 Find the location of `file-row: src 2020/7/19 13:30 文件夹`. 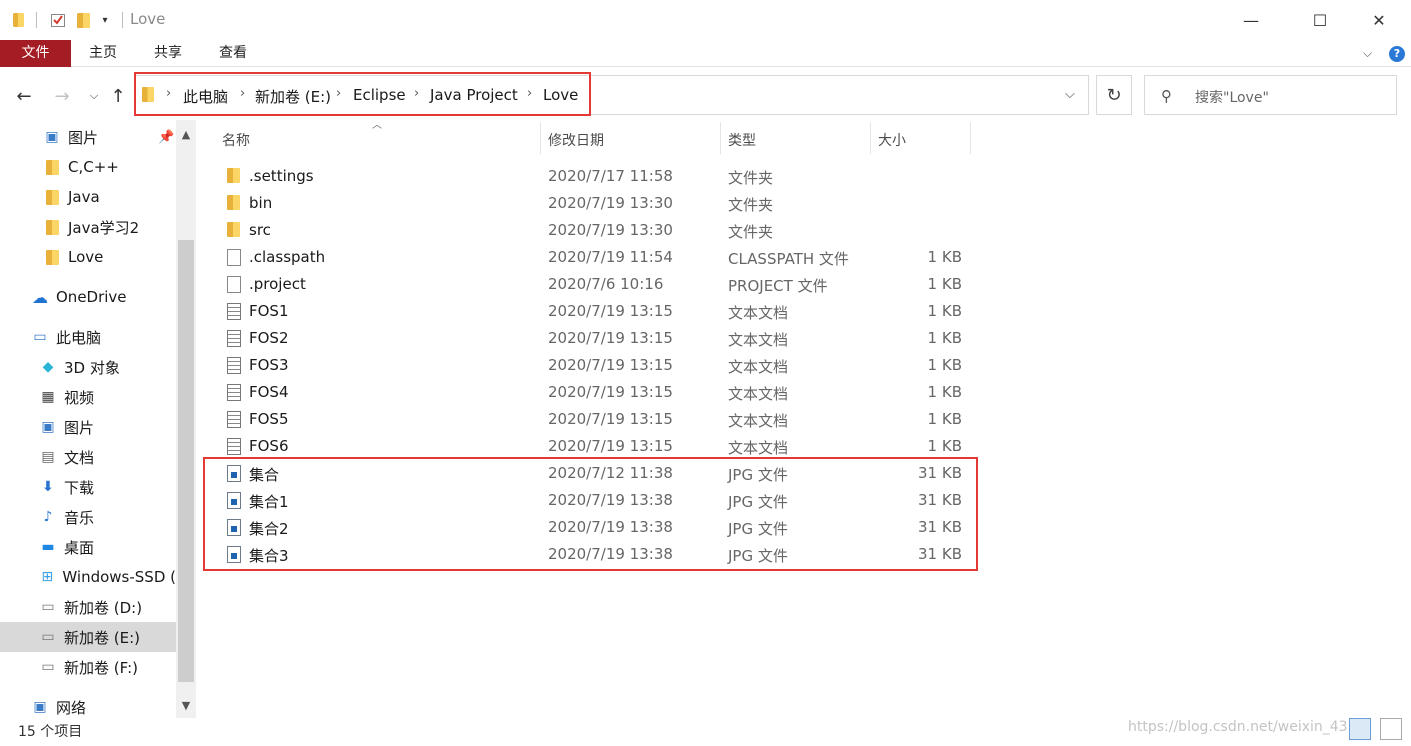

file-row: src 2020/7/19 13:30 文件夹 is located at coordinates (597, 230).